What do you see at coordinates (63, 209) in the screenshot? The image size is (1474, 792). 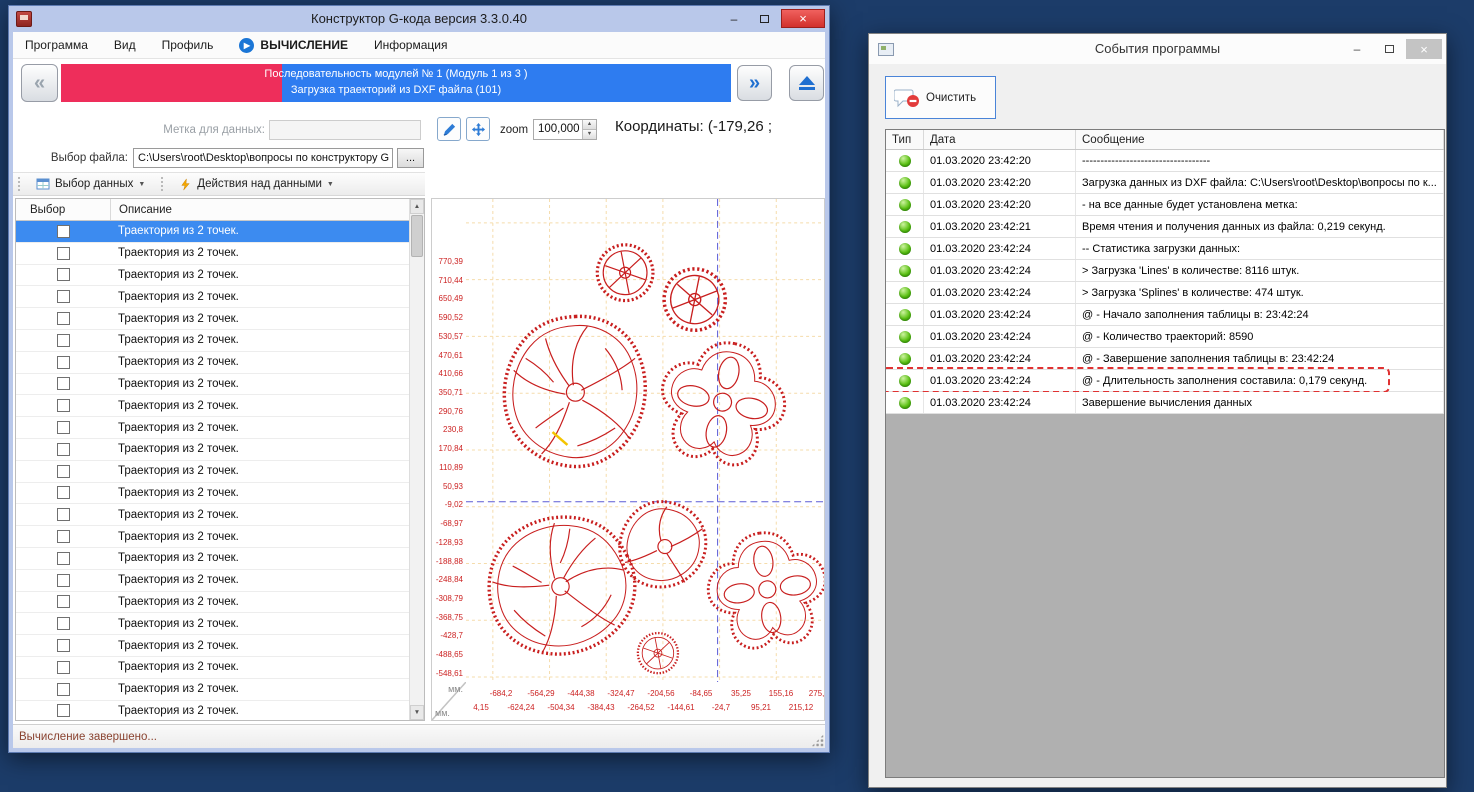 I see `column-header-select: Выбор` at bounding box center [63, 209].